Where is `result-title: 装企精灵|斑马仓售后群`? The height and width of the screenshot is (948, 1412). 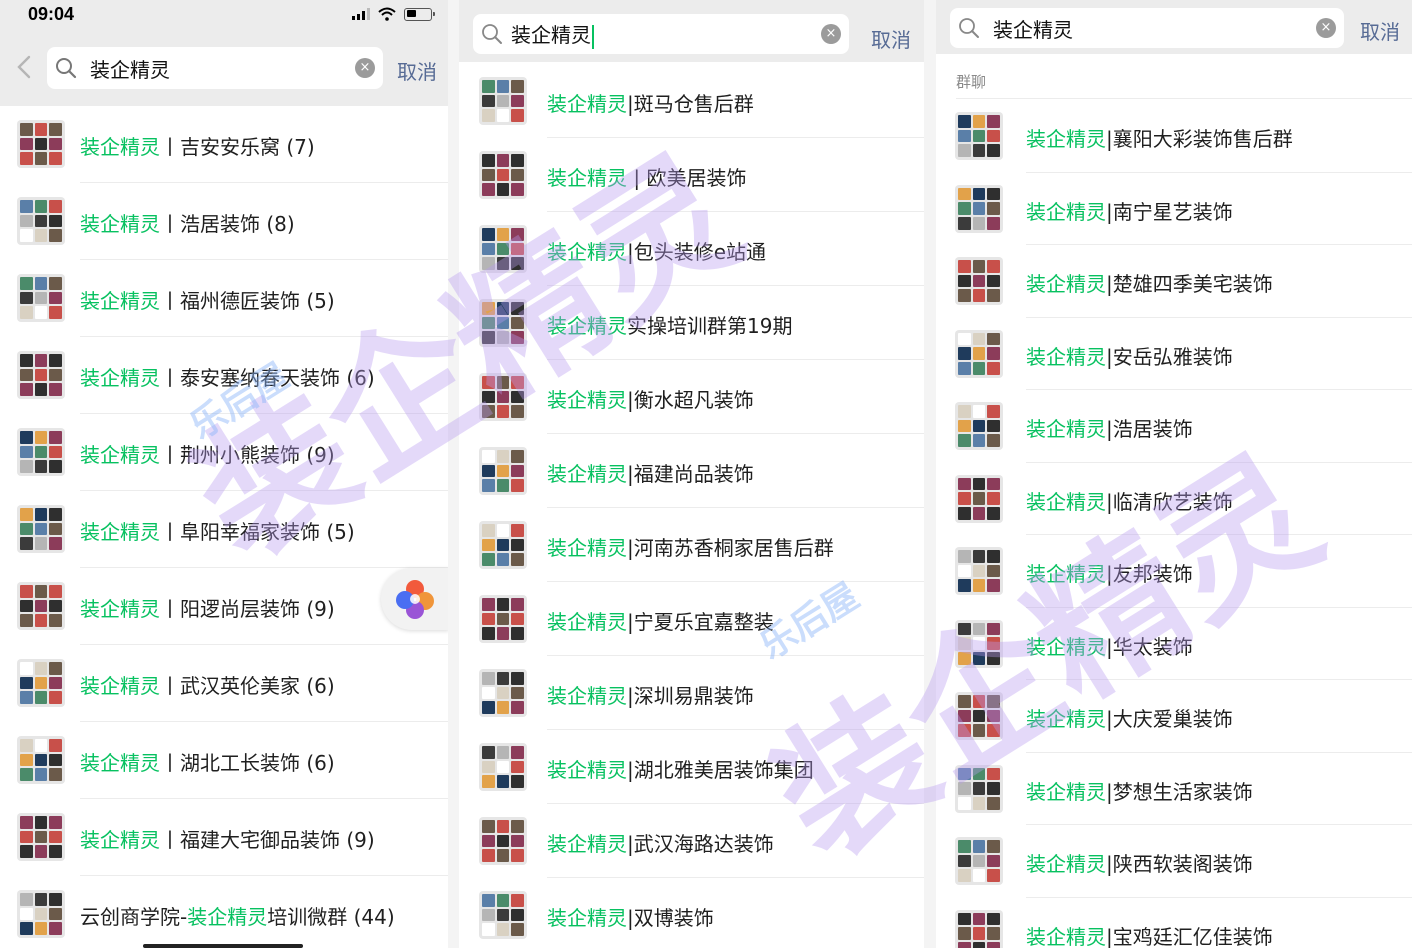 result-title: 装企精灵|斑马仓售后群 is located at coordinates (650, 102).